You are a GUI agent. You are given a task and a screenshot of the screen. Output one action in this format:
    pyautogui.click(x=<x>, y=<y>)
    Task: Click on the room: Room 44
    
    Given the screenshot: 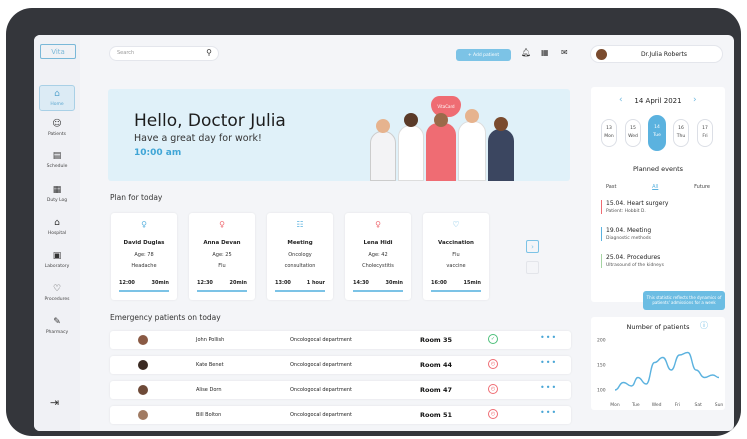 What is the action you would take?
    pyautogui.click(x=436, y=365)
    